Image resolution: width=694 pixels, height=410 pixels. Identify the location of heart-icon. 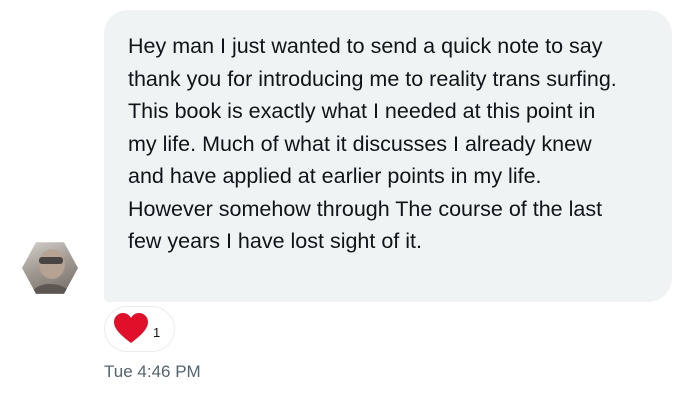
(131, 328).